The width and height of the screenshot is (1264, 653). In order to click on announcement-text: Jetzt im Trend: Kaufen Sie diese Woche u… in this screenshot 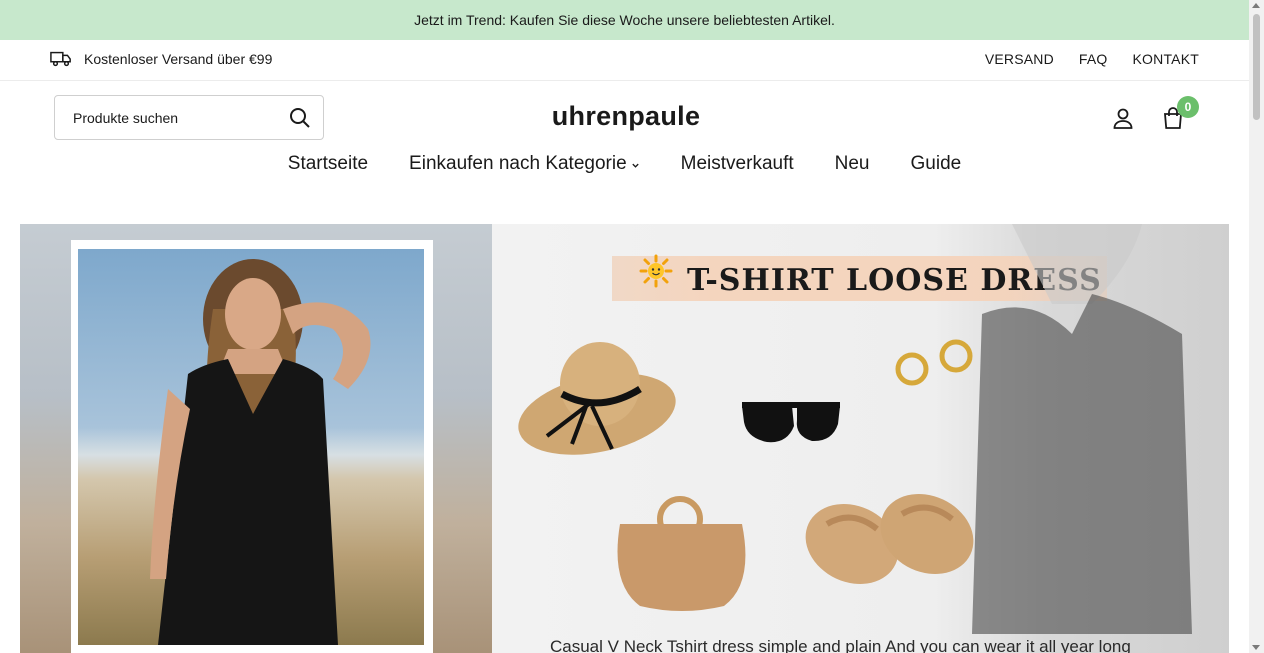, I will do `click(624, 20)`.